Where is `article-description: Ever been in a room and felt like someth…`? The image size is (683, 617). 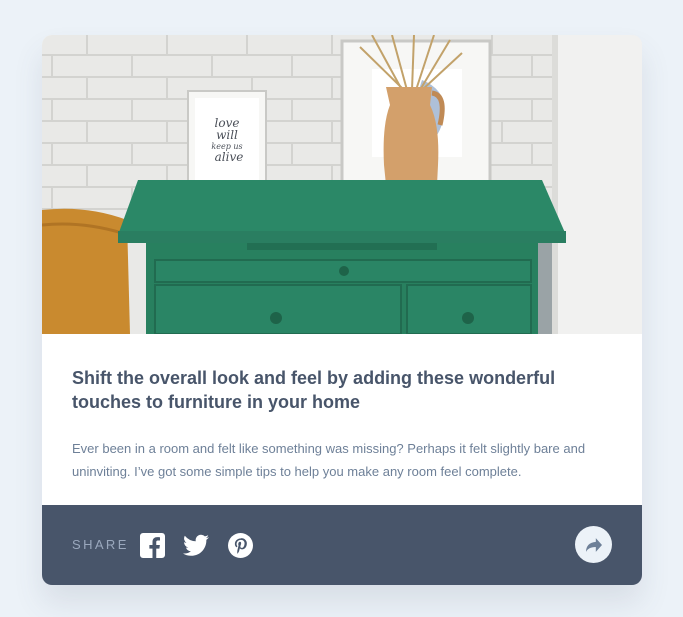 article-description: Ever been in a room and felt like someth… is located at coordinates (329, 460).